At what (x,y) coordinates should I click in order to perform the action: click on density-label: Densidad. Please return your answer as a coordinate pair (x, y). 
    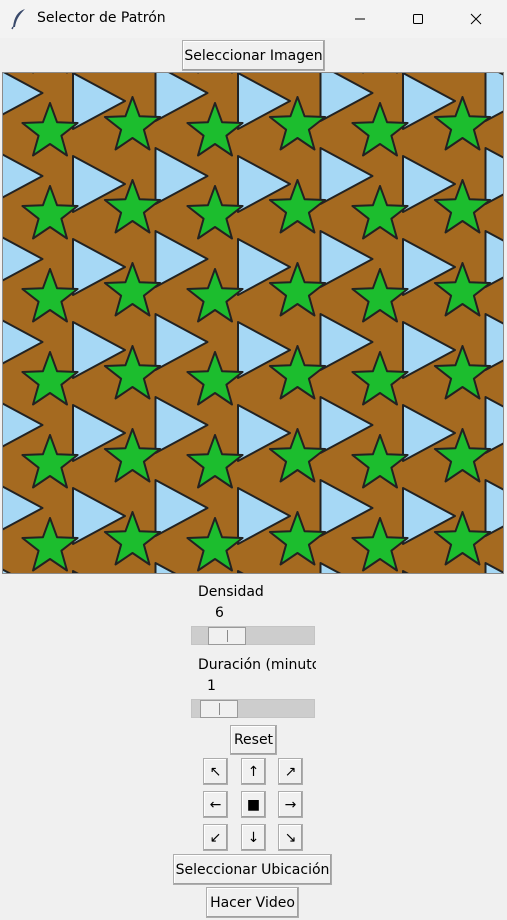
    Looking at the image, I should click on (231, 592).